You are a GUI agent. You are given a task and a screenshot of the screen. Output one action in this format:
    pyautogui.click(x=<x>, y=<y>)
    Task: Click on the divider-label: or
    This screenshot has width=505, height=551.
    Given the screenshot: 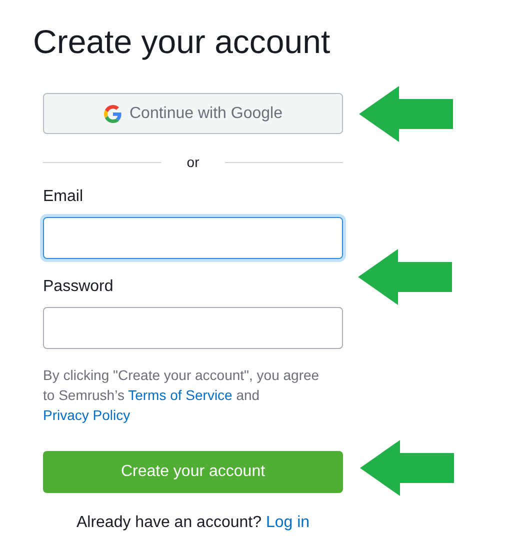 What is the action you would take?
    pyautogui.click(x=193, y=162)
    